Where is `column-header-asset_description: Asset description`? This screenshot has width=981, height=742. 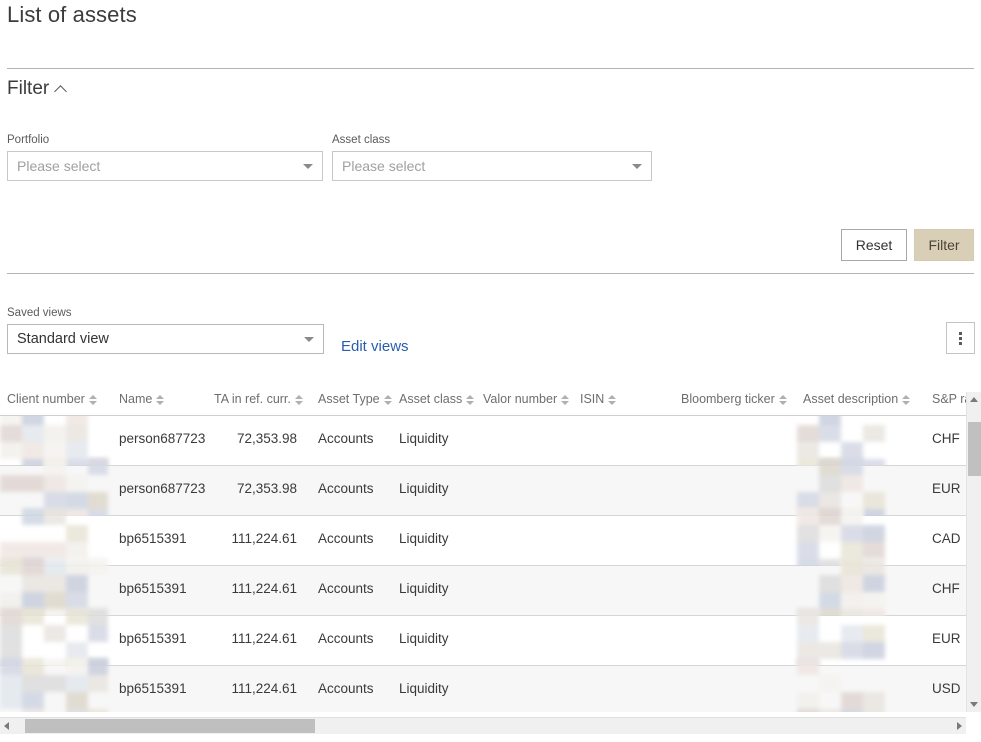
column-header-asset_description: Asset description is located at coordinates (857, 399).